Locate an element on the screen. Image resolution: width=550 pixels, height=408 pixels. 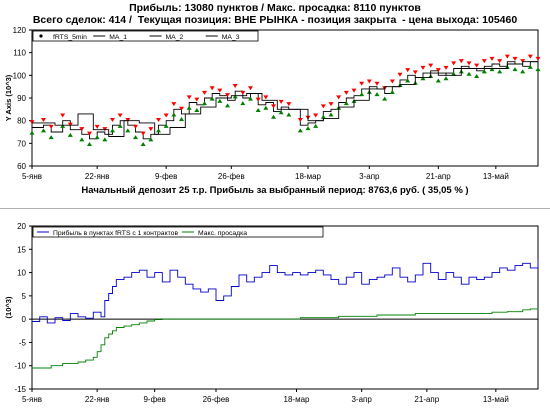
legend-label: MA_3 is located at coordinates (231, 37).